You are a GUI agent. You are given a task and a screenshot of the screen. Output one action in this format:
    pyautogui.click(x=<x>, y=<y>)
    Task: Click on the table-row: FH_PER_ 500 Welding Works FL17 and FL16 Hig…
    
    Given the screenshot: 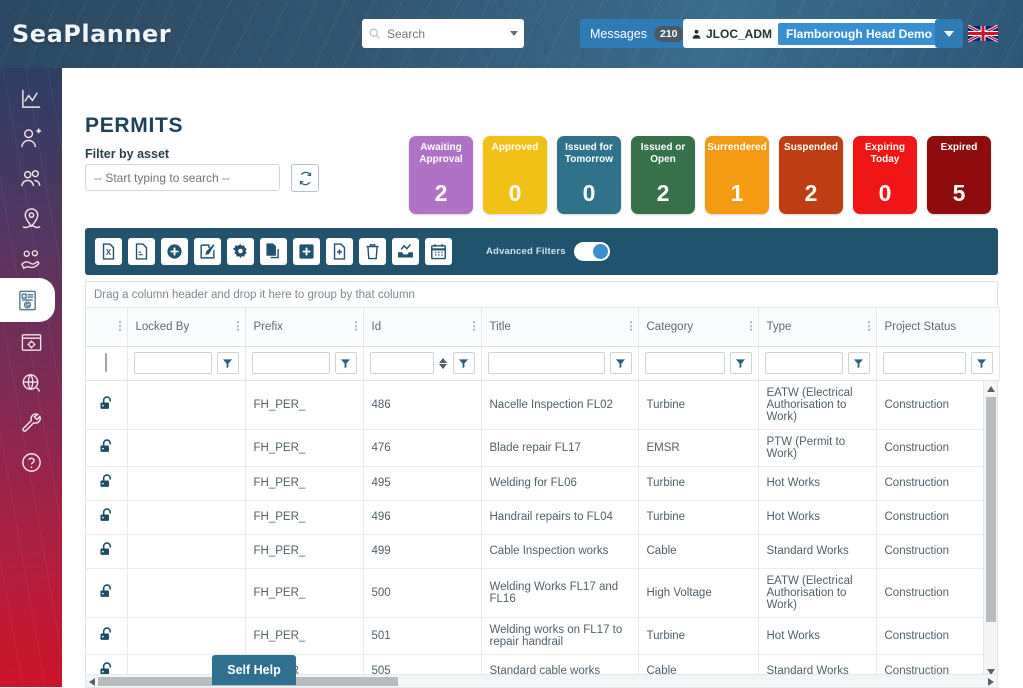 What is the action you would take?
    pyautogui.click(x=541, y=593)
    